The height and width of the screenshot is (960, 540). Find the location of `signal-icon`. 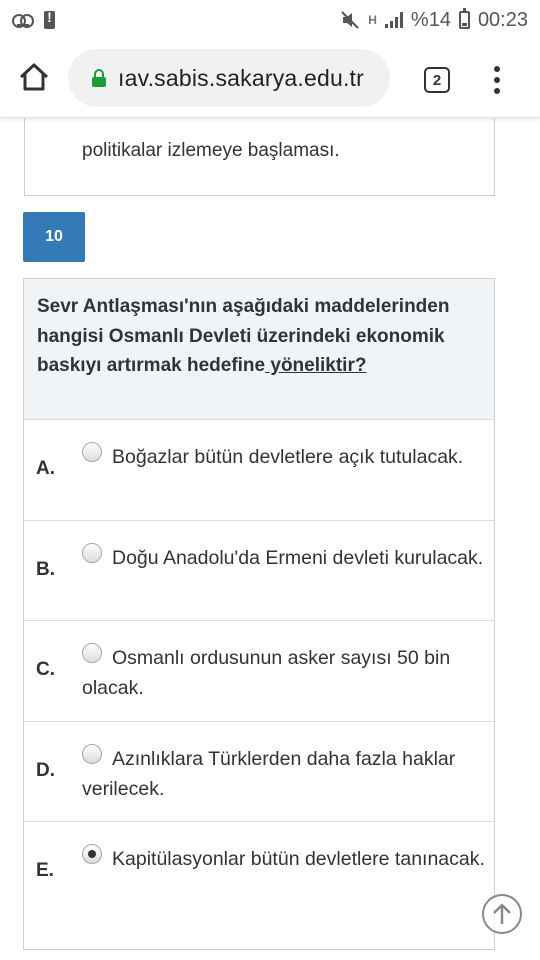

signal-icon is located at coordinates (393, 20).